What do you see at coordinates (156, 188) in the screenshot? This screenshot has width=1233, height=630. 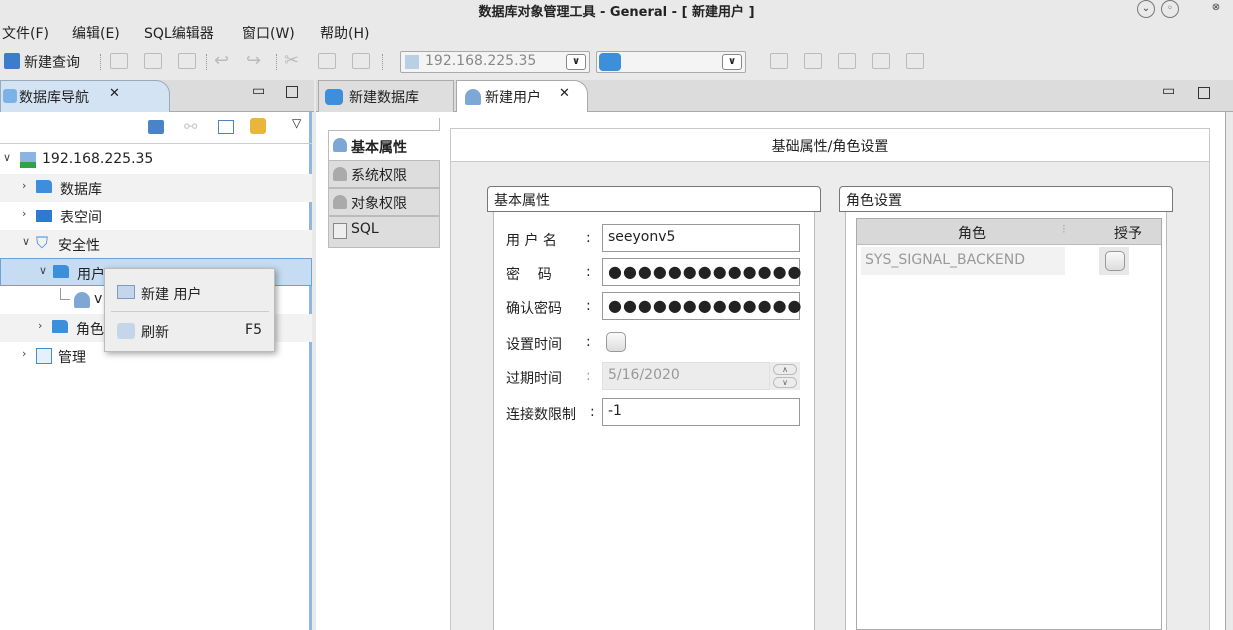 I see `tree-item-database: › 数据库` at bounding box center [156, 188].